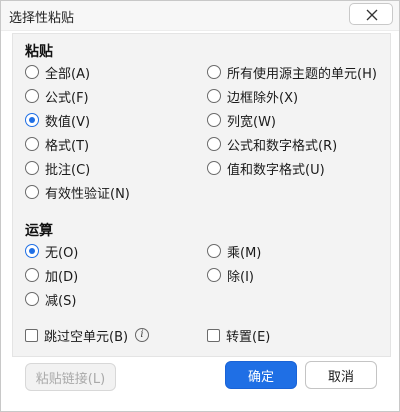 Image resolution: width=400 pixels, height=412 pixels. I want to click on radio-source-theme, so click(214, 72).